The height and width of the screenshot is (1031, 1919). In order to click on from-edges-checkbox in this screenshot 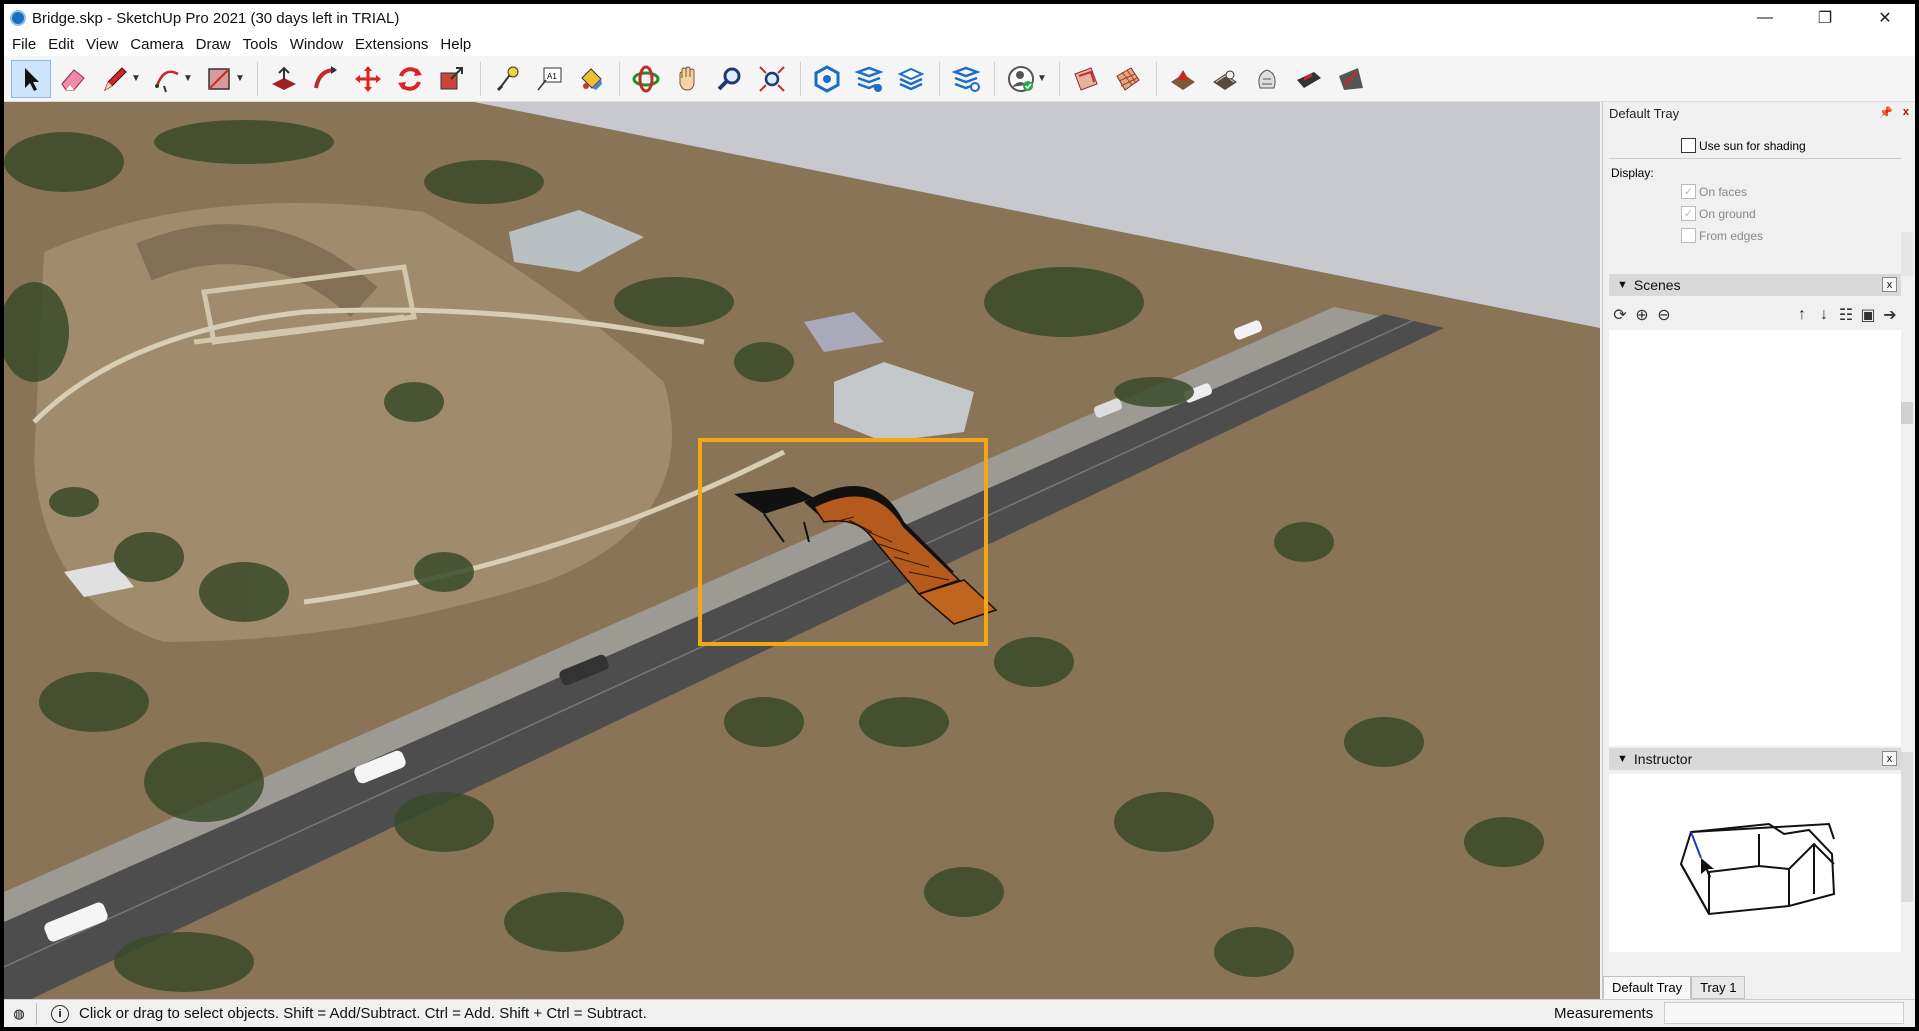, I will do `click(1688, 235)`.